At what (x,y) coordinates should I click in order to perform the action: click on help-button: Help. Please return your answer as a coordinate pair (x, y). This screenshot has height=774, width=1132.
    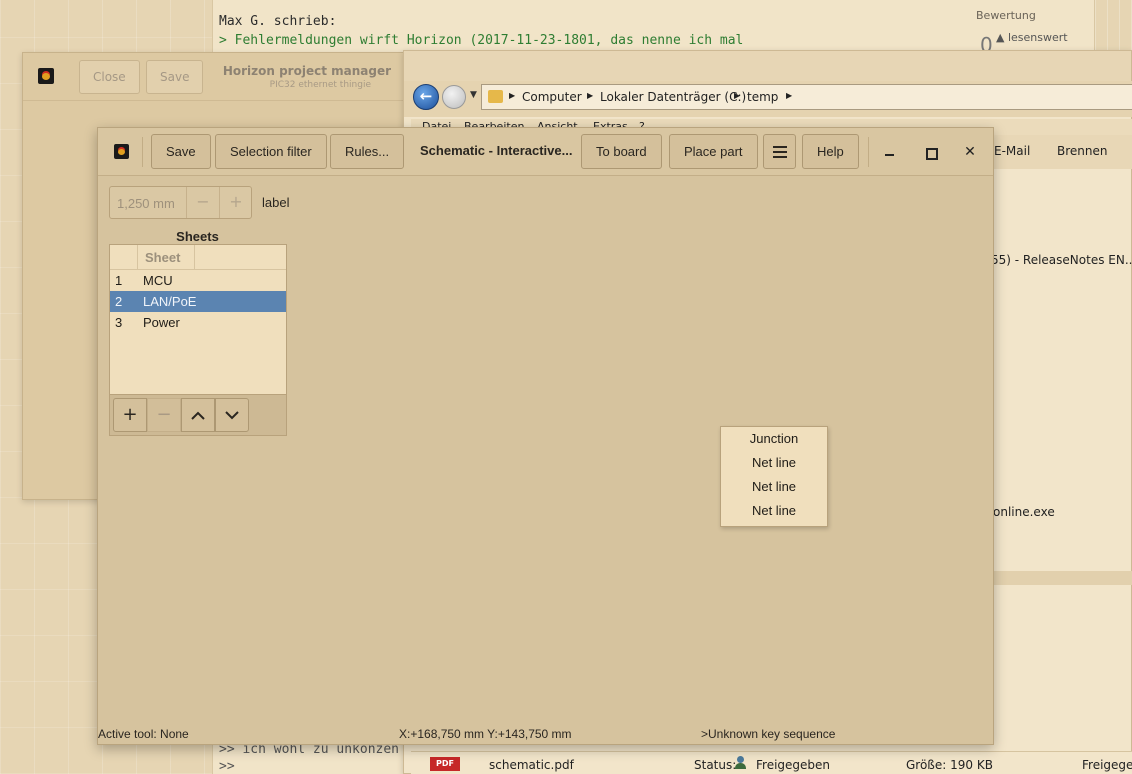
    Looking at the image, I should click on (830, 151).